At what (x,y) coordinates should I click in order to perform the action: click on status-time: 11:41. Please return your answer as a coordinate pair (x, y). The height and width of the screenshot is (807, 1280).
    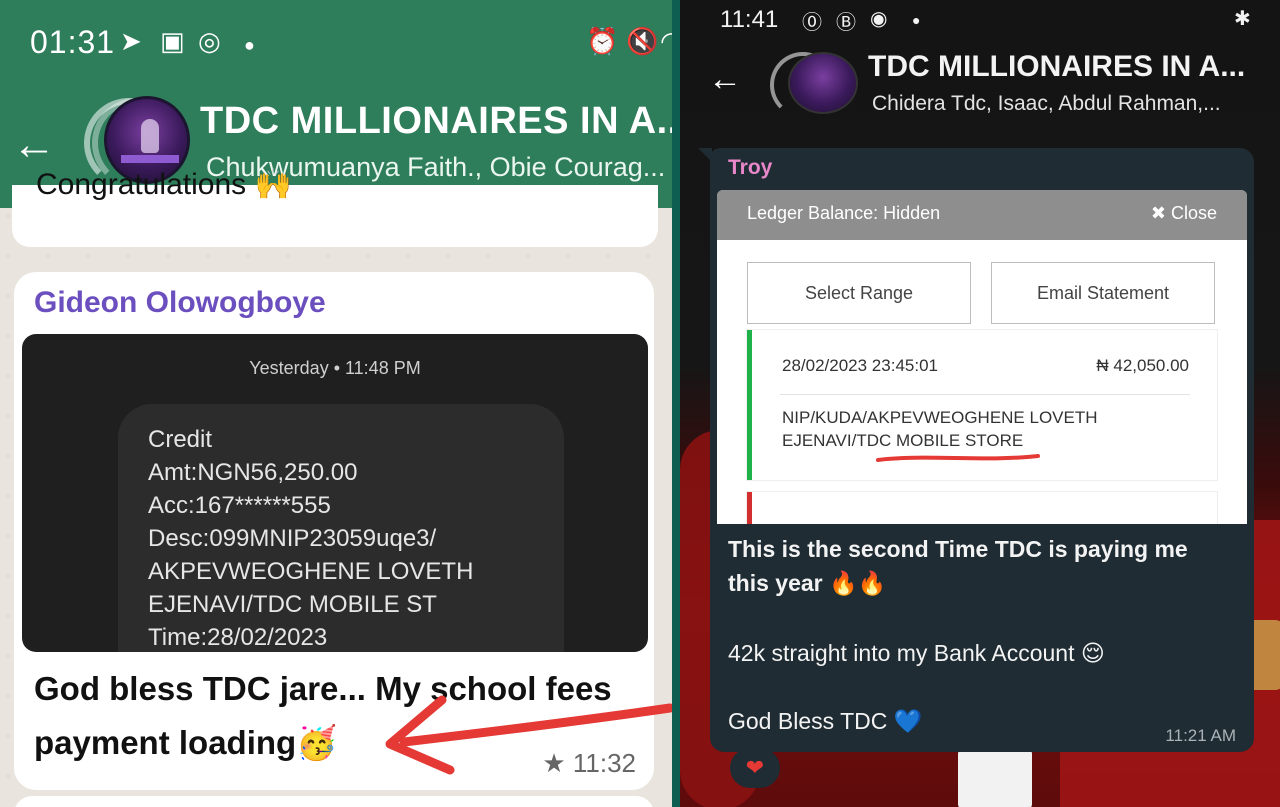
    Looking at the image, I should click on (749, 19).